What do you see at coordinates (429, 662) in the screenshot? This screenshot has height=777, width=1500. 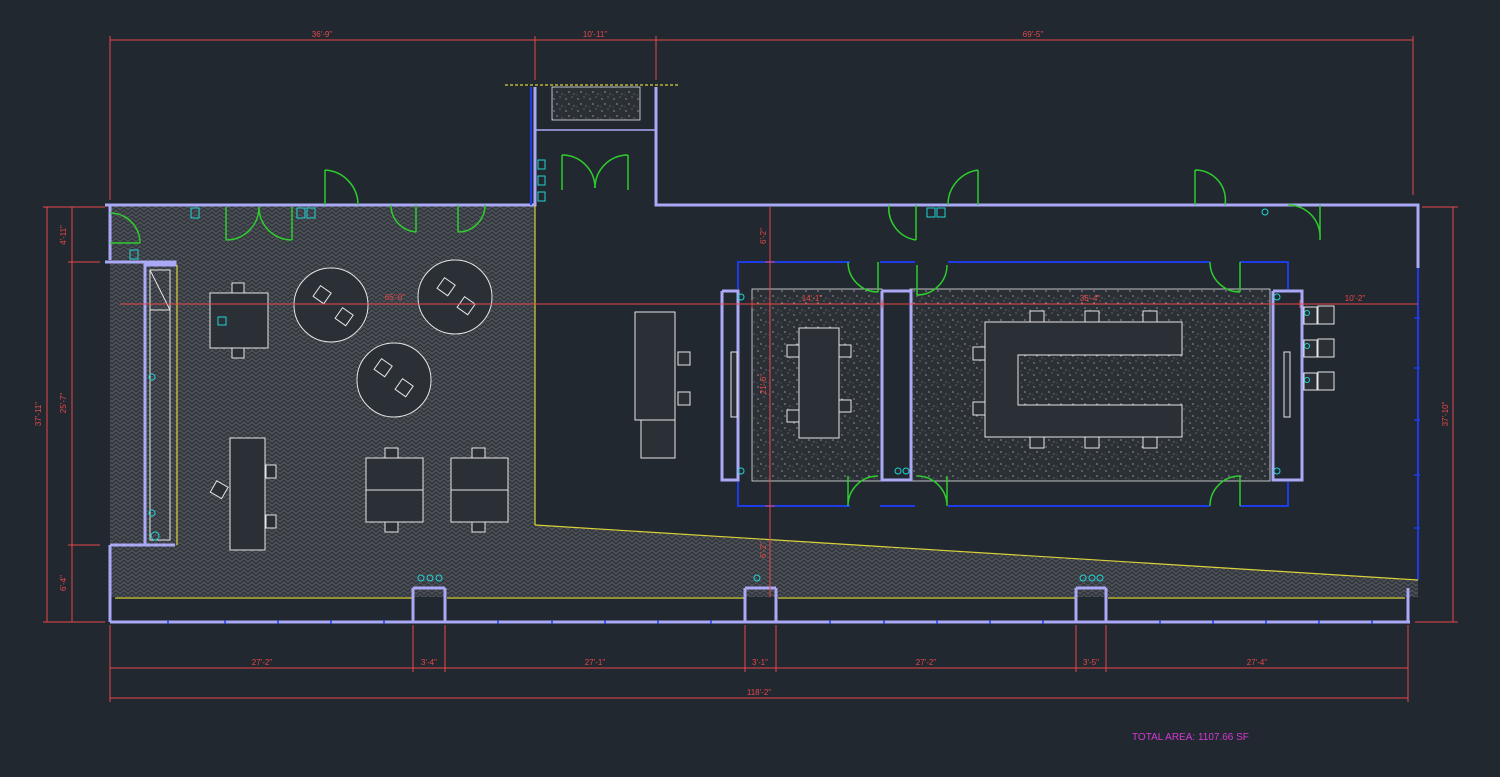 I see `dim-bottom-2: 3'-4"` at bounding box center [429, 662].